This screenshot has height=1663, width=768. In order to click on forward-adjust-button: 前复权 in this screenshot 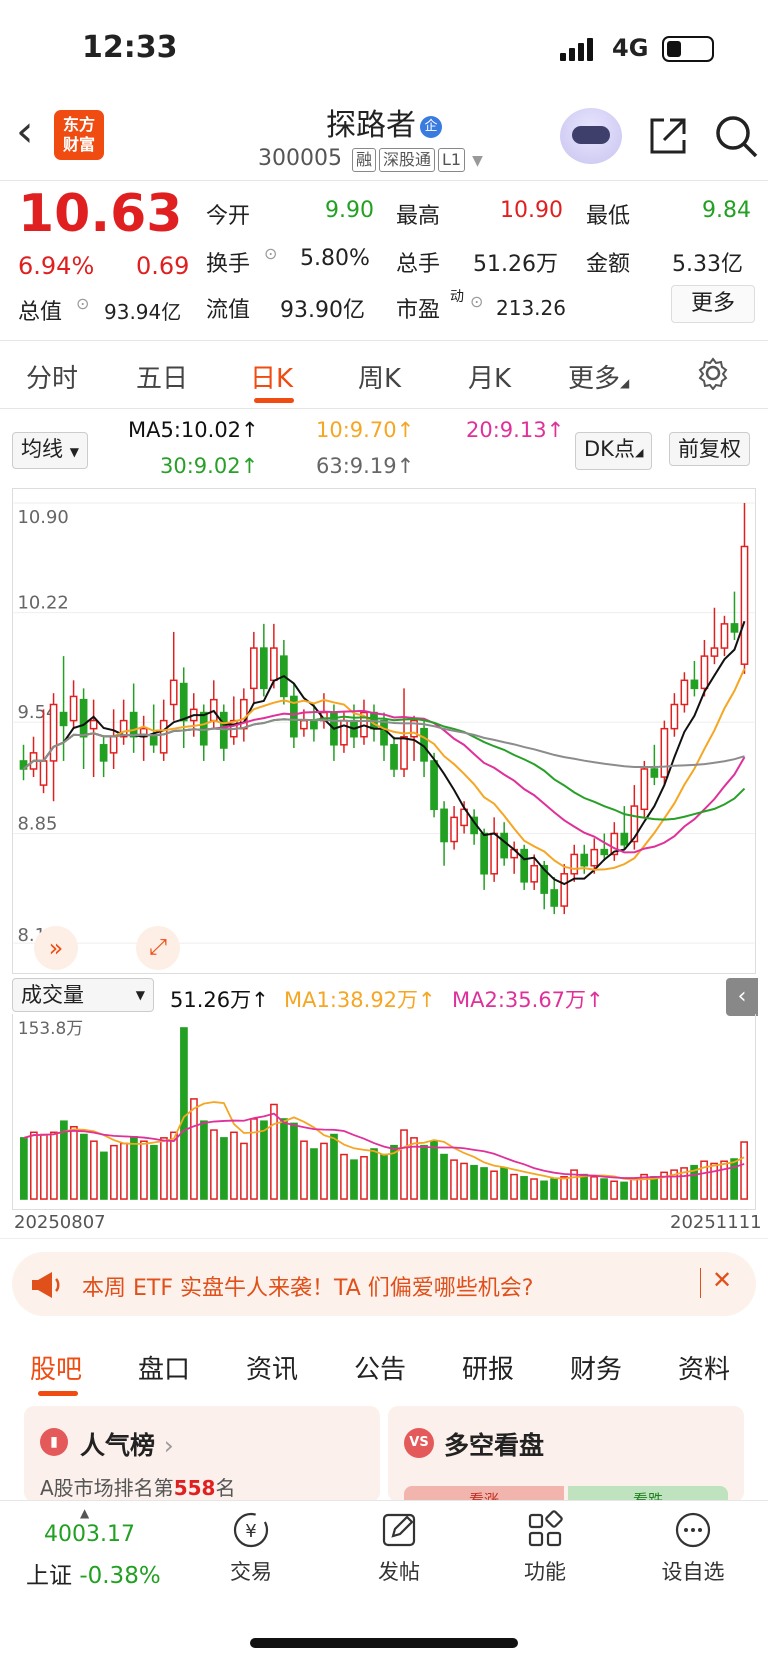, I will do `click(709, 449)`.